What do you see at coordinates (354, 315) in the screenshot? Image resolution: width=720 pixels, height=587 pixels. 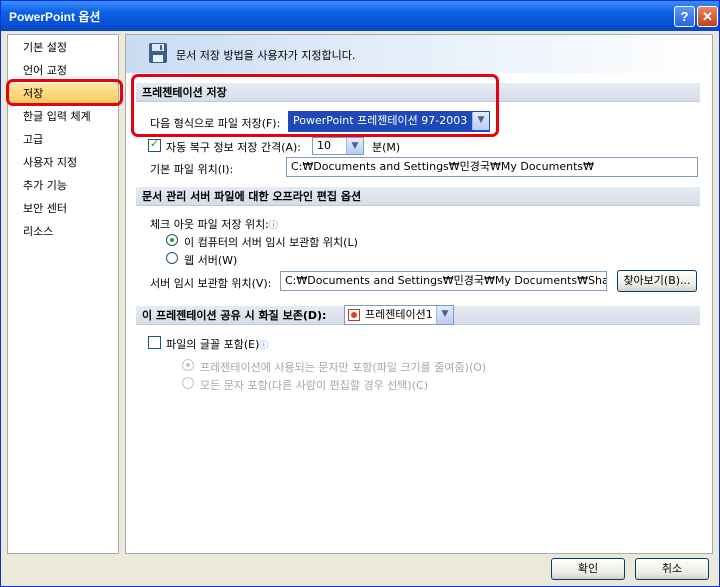 I see `presentation-icon` at bounding box center [354, 315].